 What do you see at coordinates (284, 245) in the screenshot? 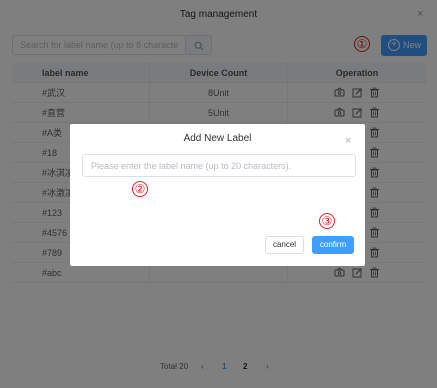
I see `cancel-button: cancel` at bounding box center [284, 245].